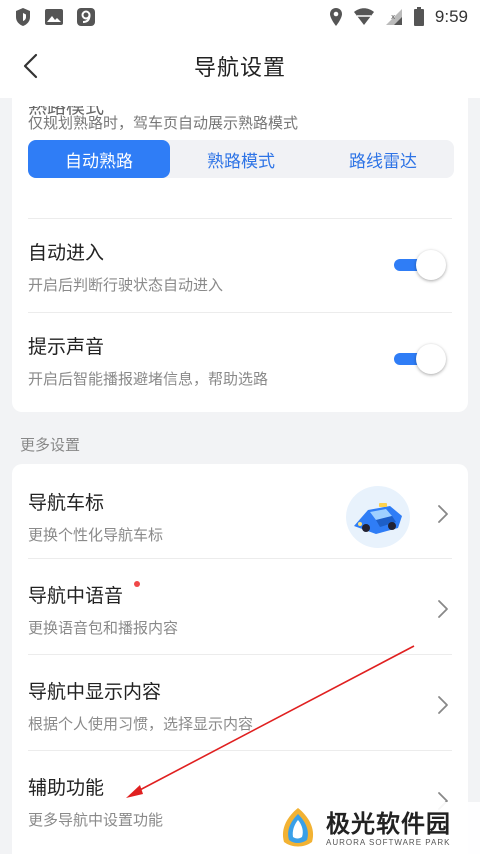 This screenshot has height=854, width=480. I want to click on settings-row-display-content: 导航中显示内容 根据个人使用习惯，选择显示内容, so click(240, 702).